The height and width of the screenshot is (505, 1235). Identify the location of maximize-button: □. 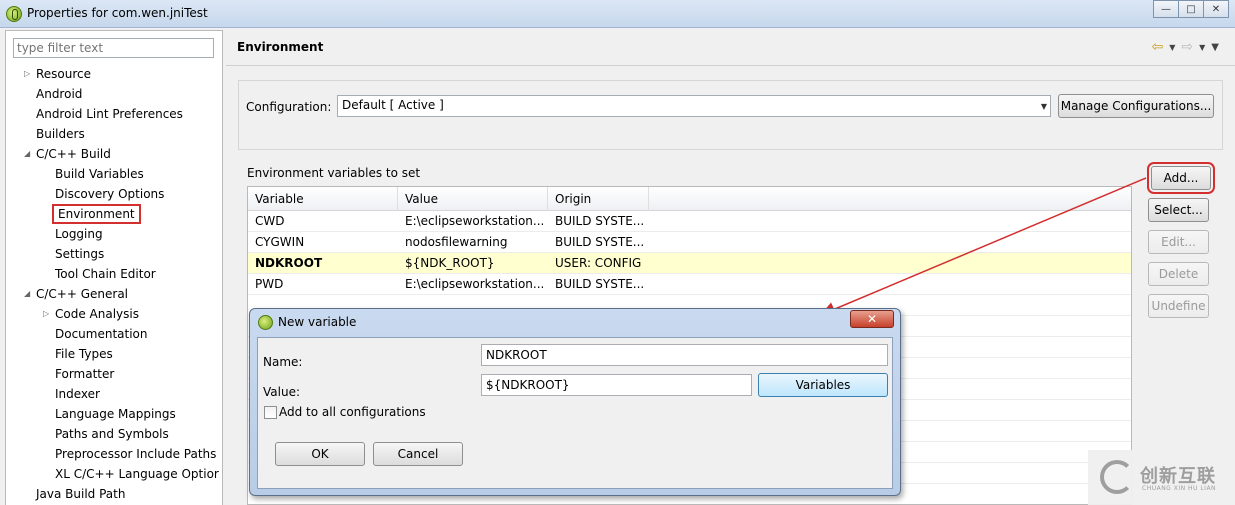
(1191, 9).